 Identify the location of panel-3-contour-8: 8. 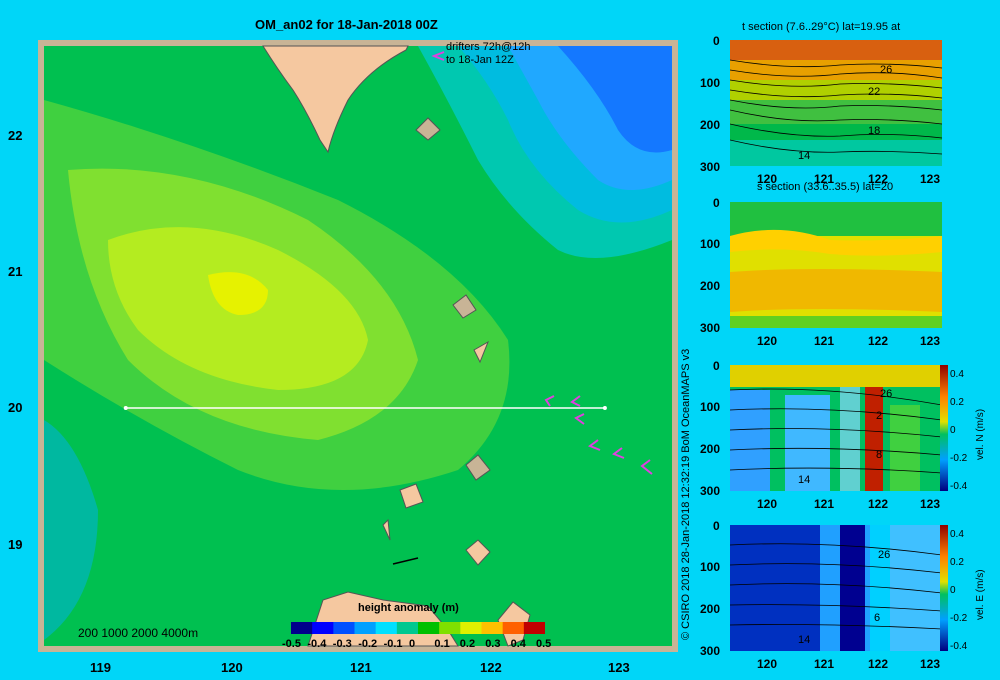
(879, 455).